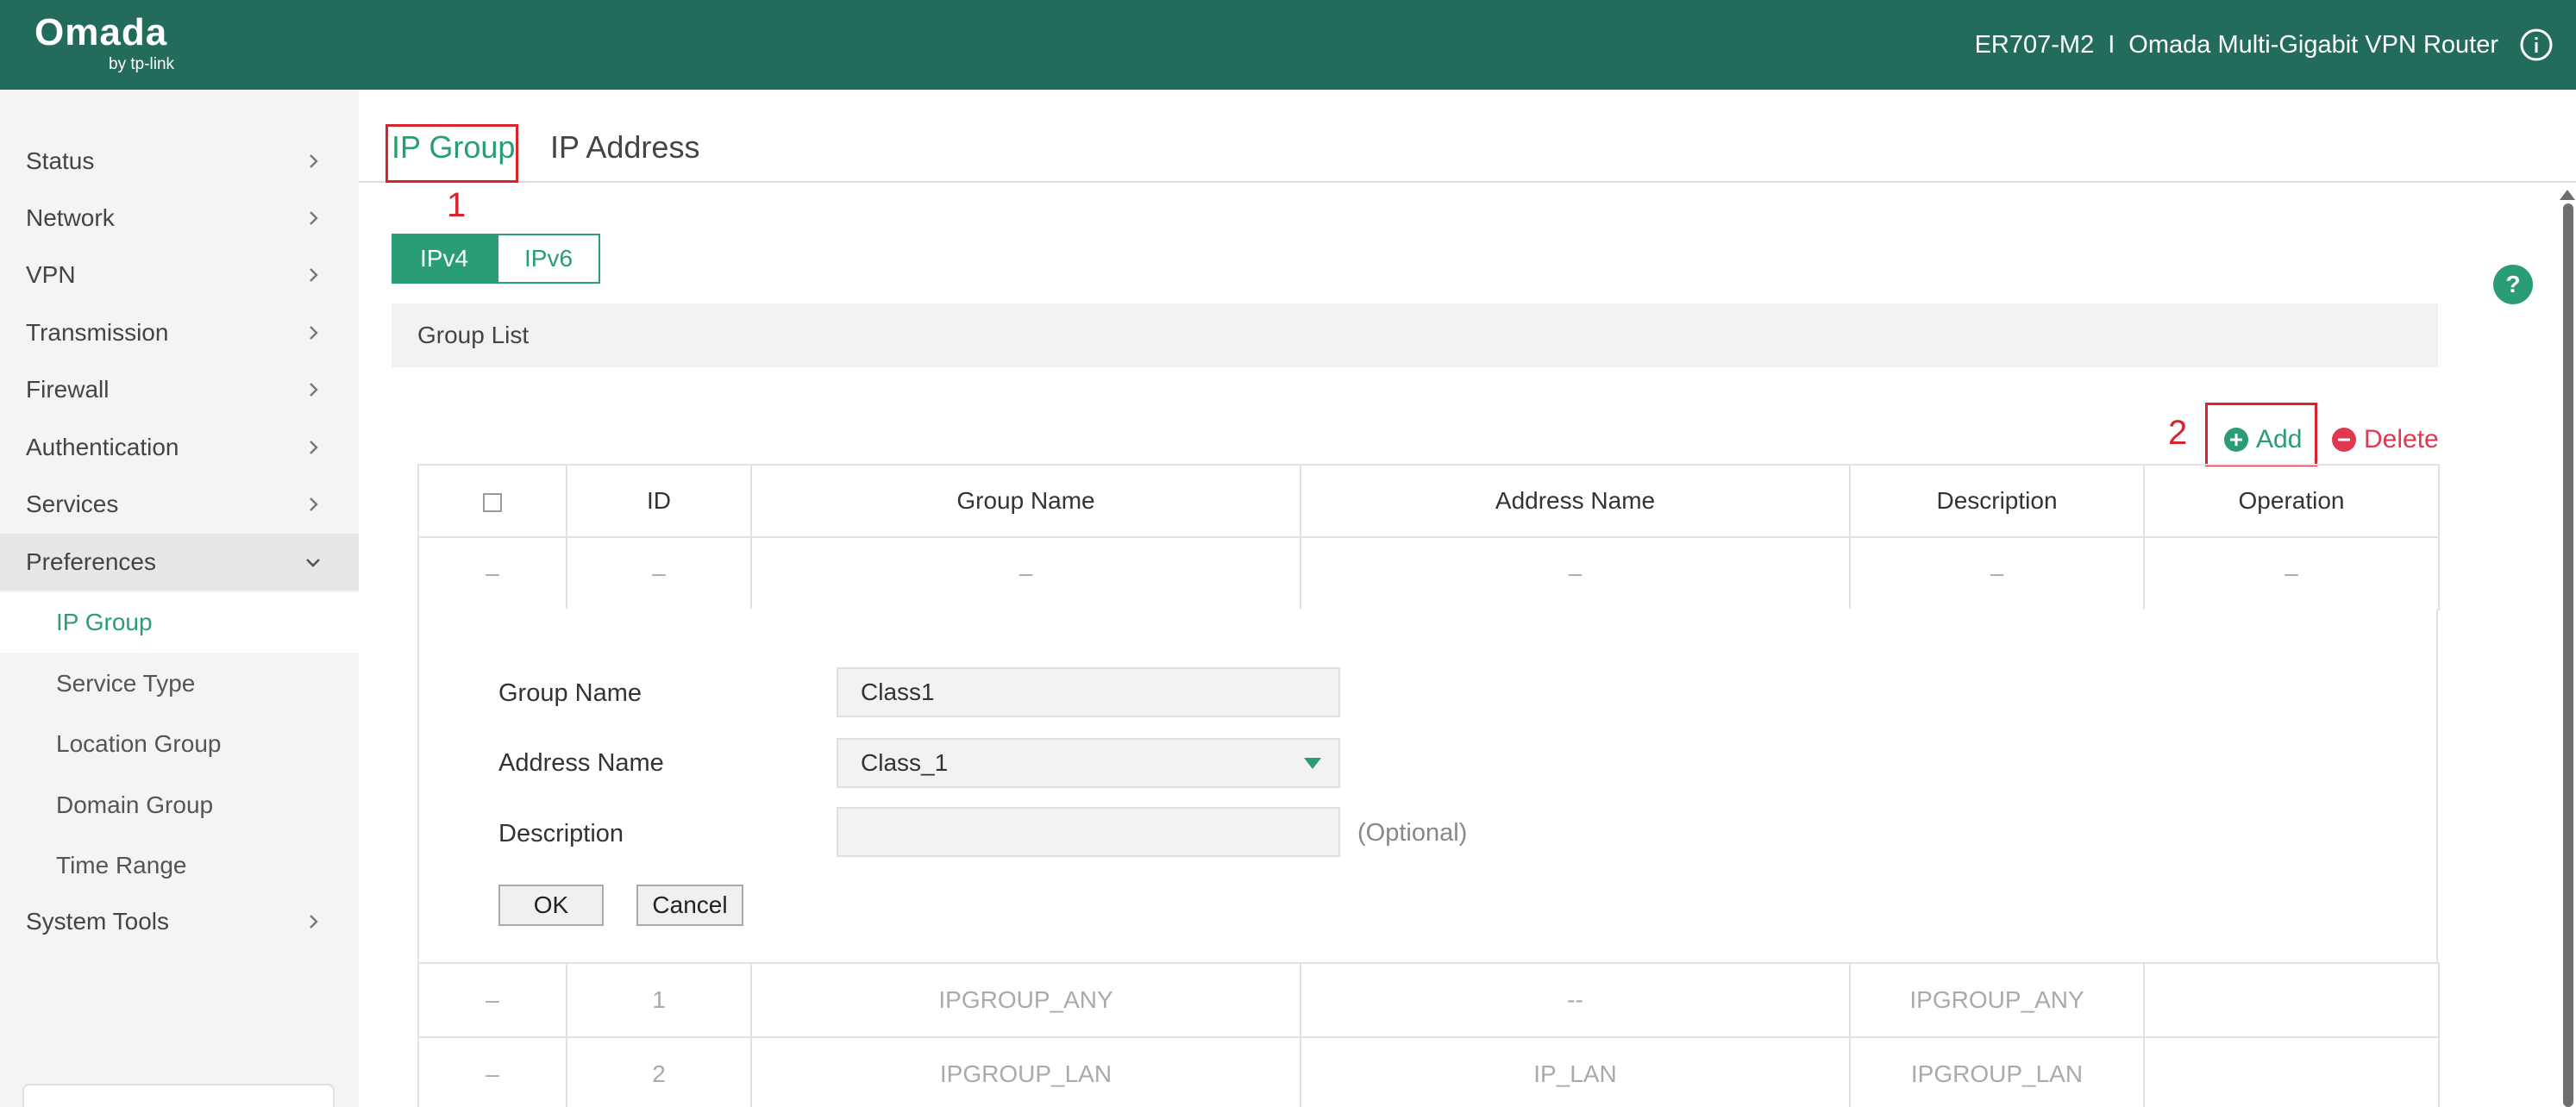  Describe the element at coordinates (121, 866) in the screenshot. I see `sidebar-subitem-label: Time Range` at that location.